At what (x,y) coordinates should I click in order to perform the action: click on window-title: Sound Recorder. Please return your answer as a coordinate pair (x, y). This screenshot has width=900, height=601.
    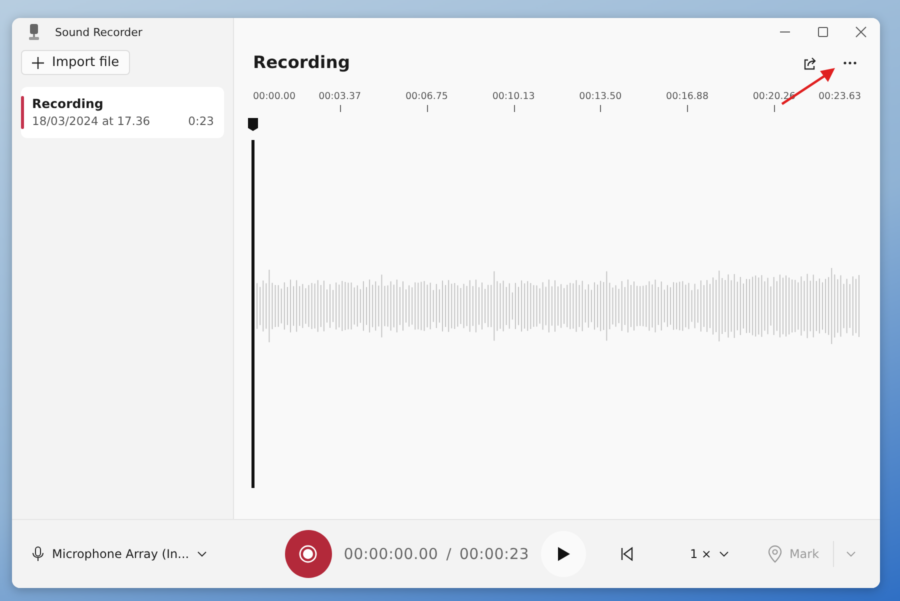
    Looking at the image, I should click on (98, 32).